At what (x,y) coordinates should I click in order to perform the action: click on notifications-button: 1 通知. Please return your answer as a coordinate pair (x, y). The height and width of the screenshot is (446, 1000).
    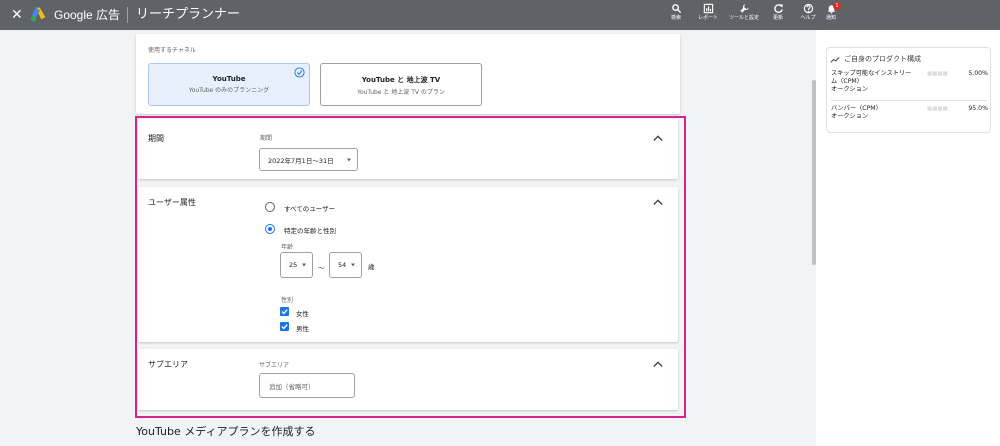
    Looking at the image, I should click on (831, 15).